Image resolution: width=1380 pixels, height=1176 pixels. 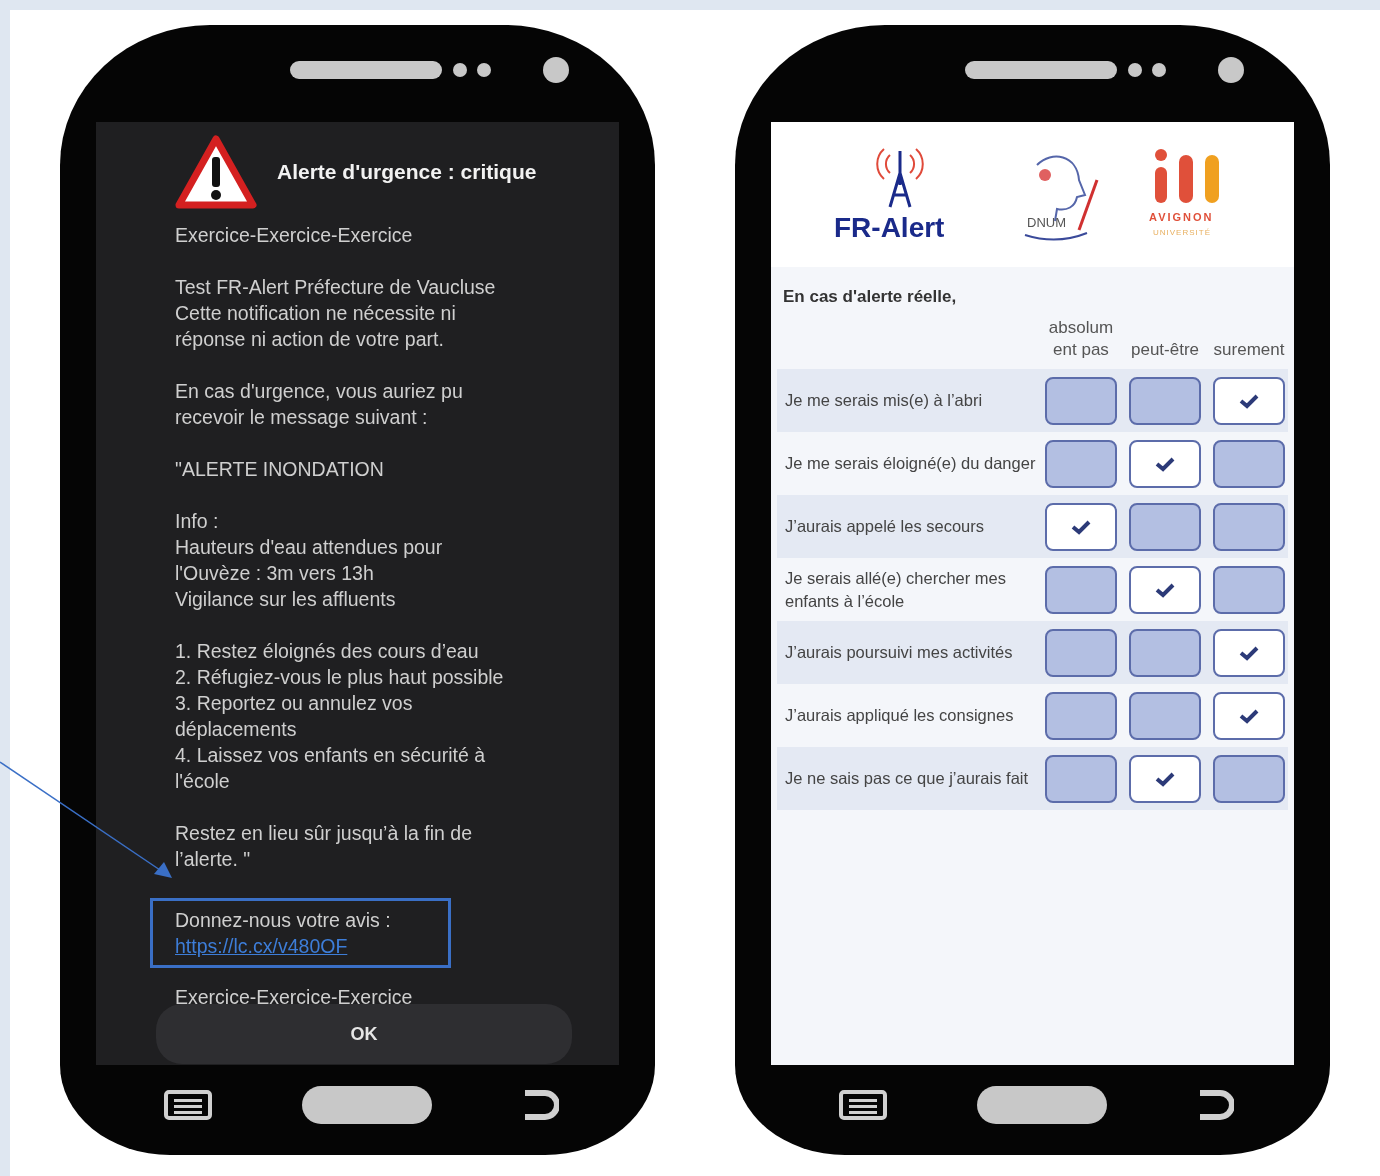 I want to click on alert-text: Restez en lieu sûr jusqu’à la fin de l’alerte. ", so click(x=324, y=846).